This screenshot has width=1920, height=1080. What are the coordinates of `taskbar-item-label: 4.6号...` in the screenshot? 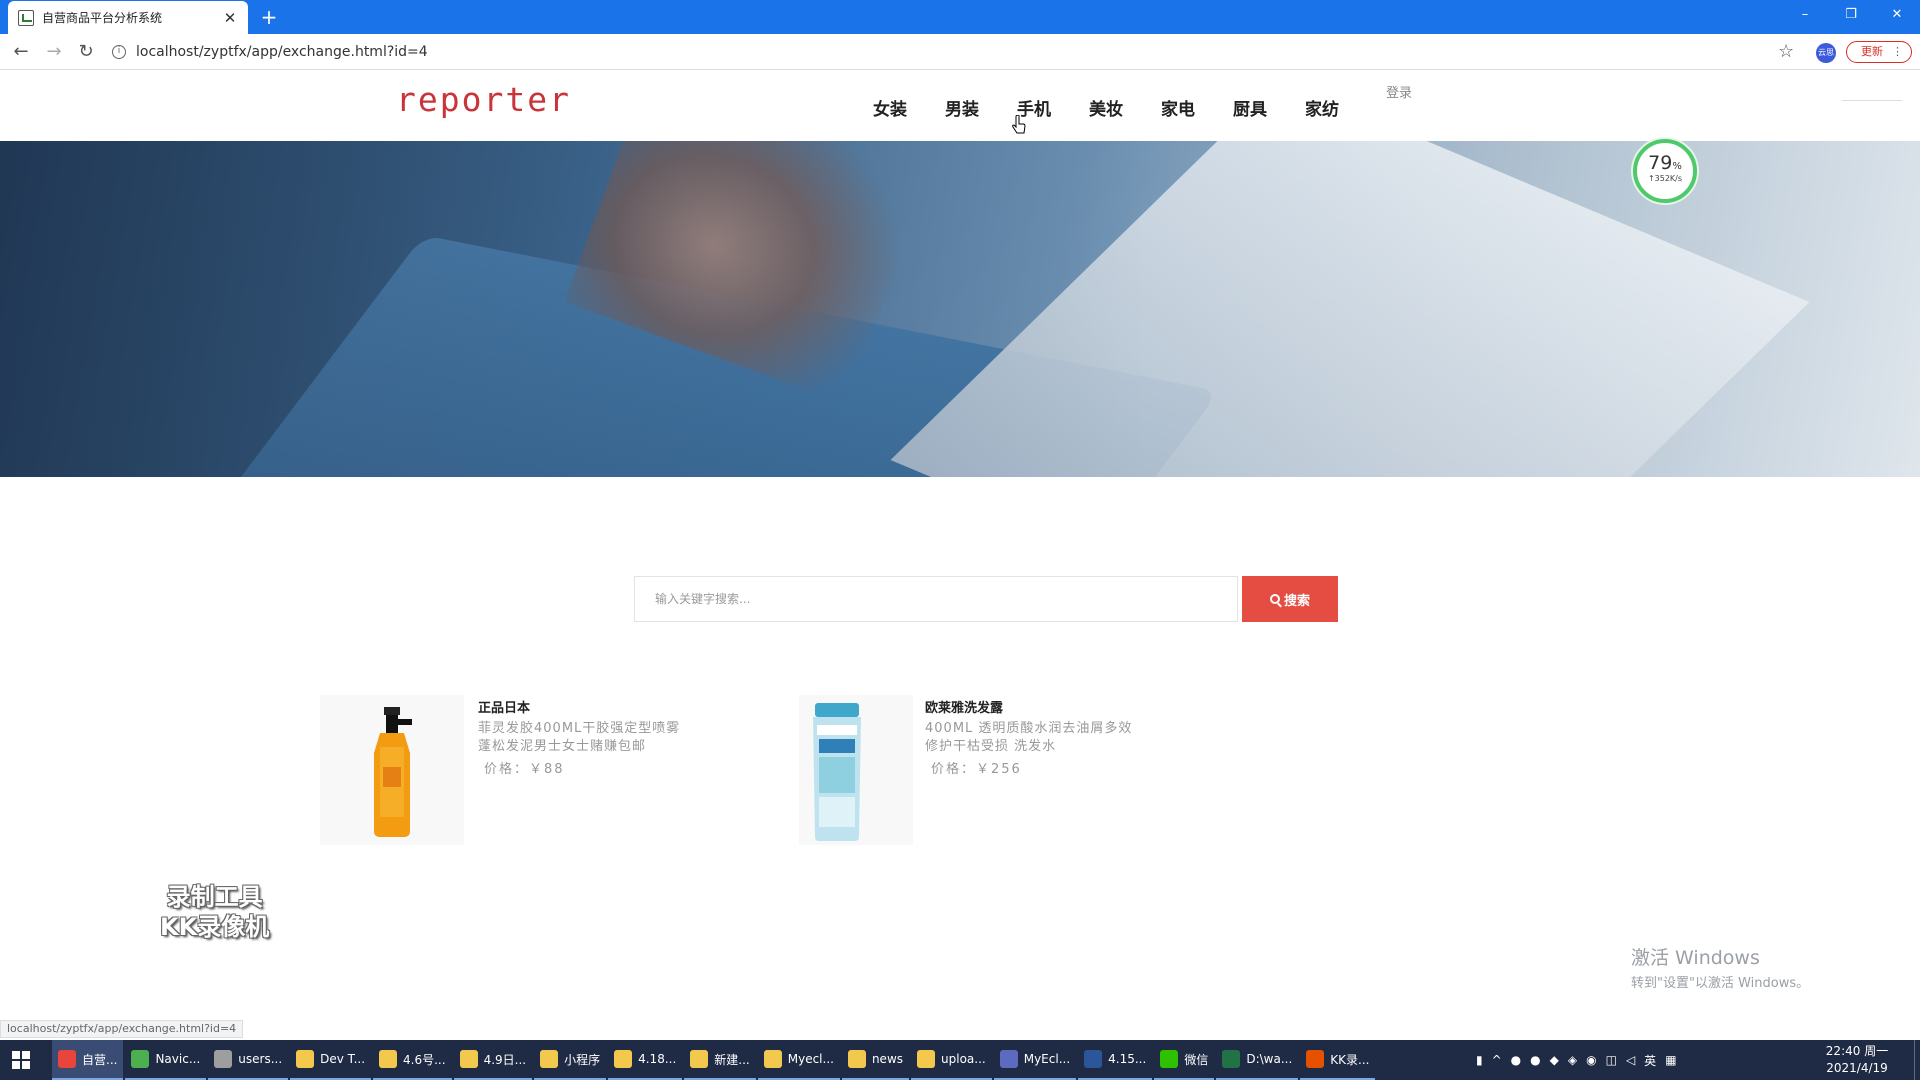 It's located at (424, 1059).